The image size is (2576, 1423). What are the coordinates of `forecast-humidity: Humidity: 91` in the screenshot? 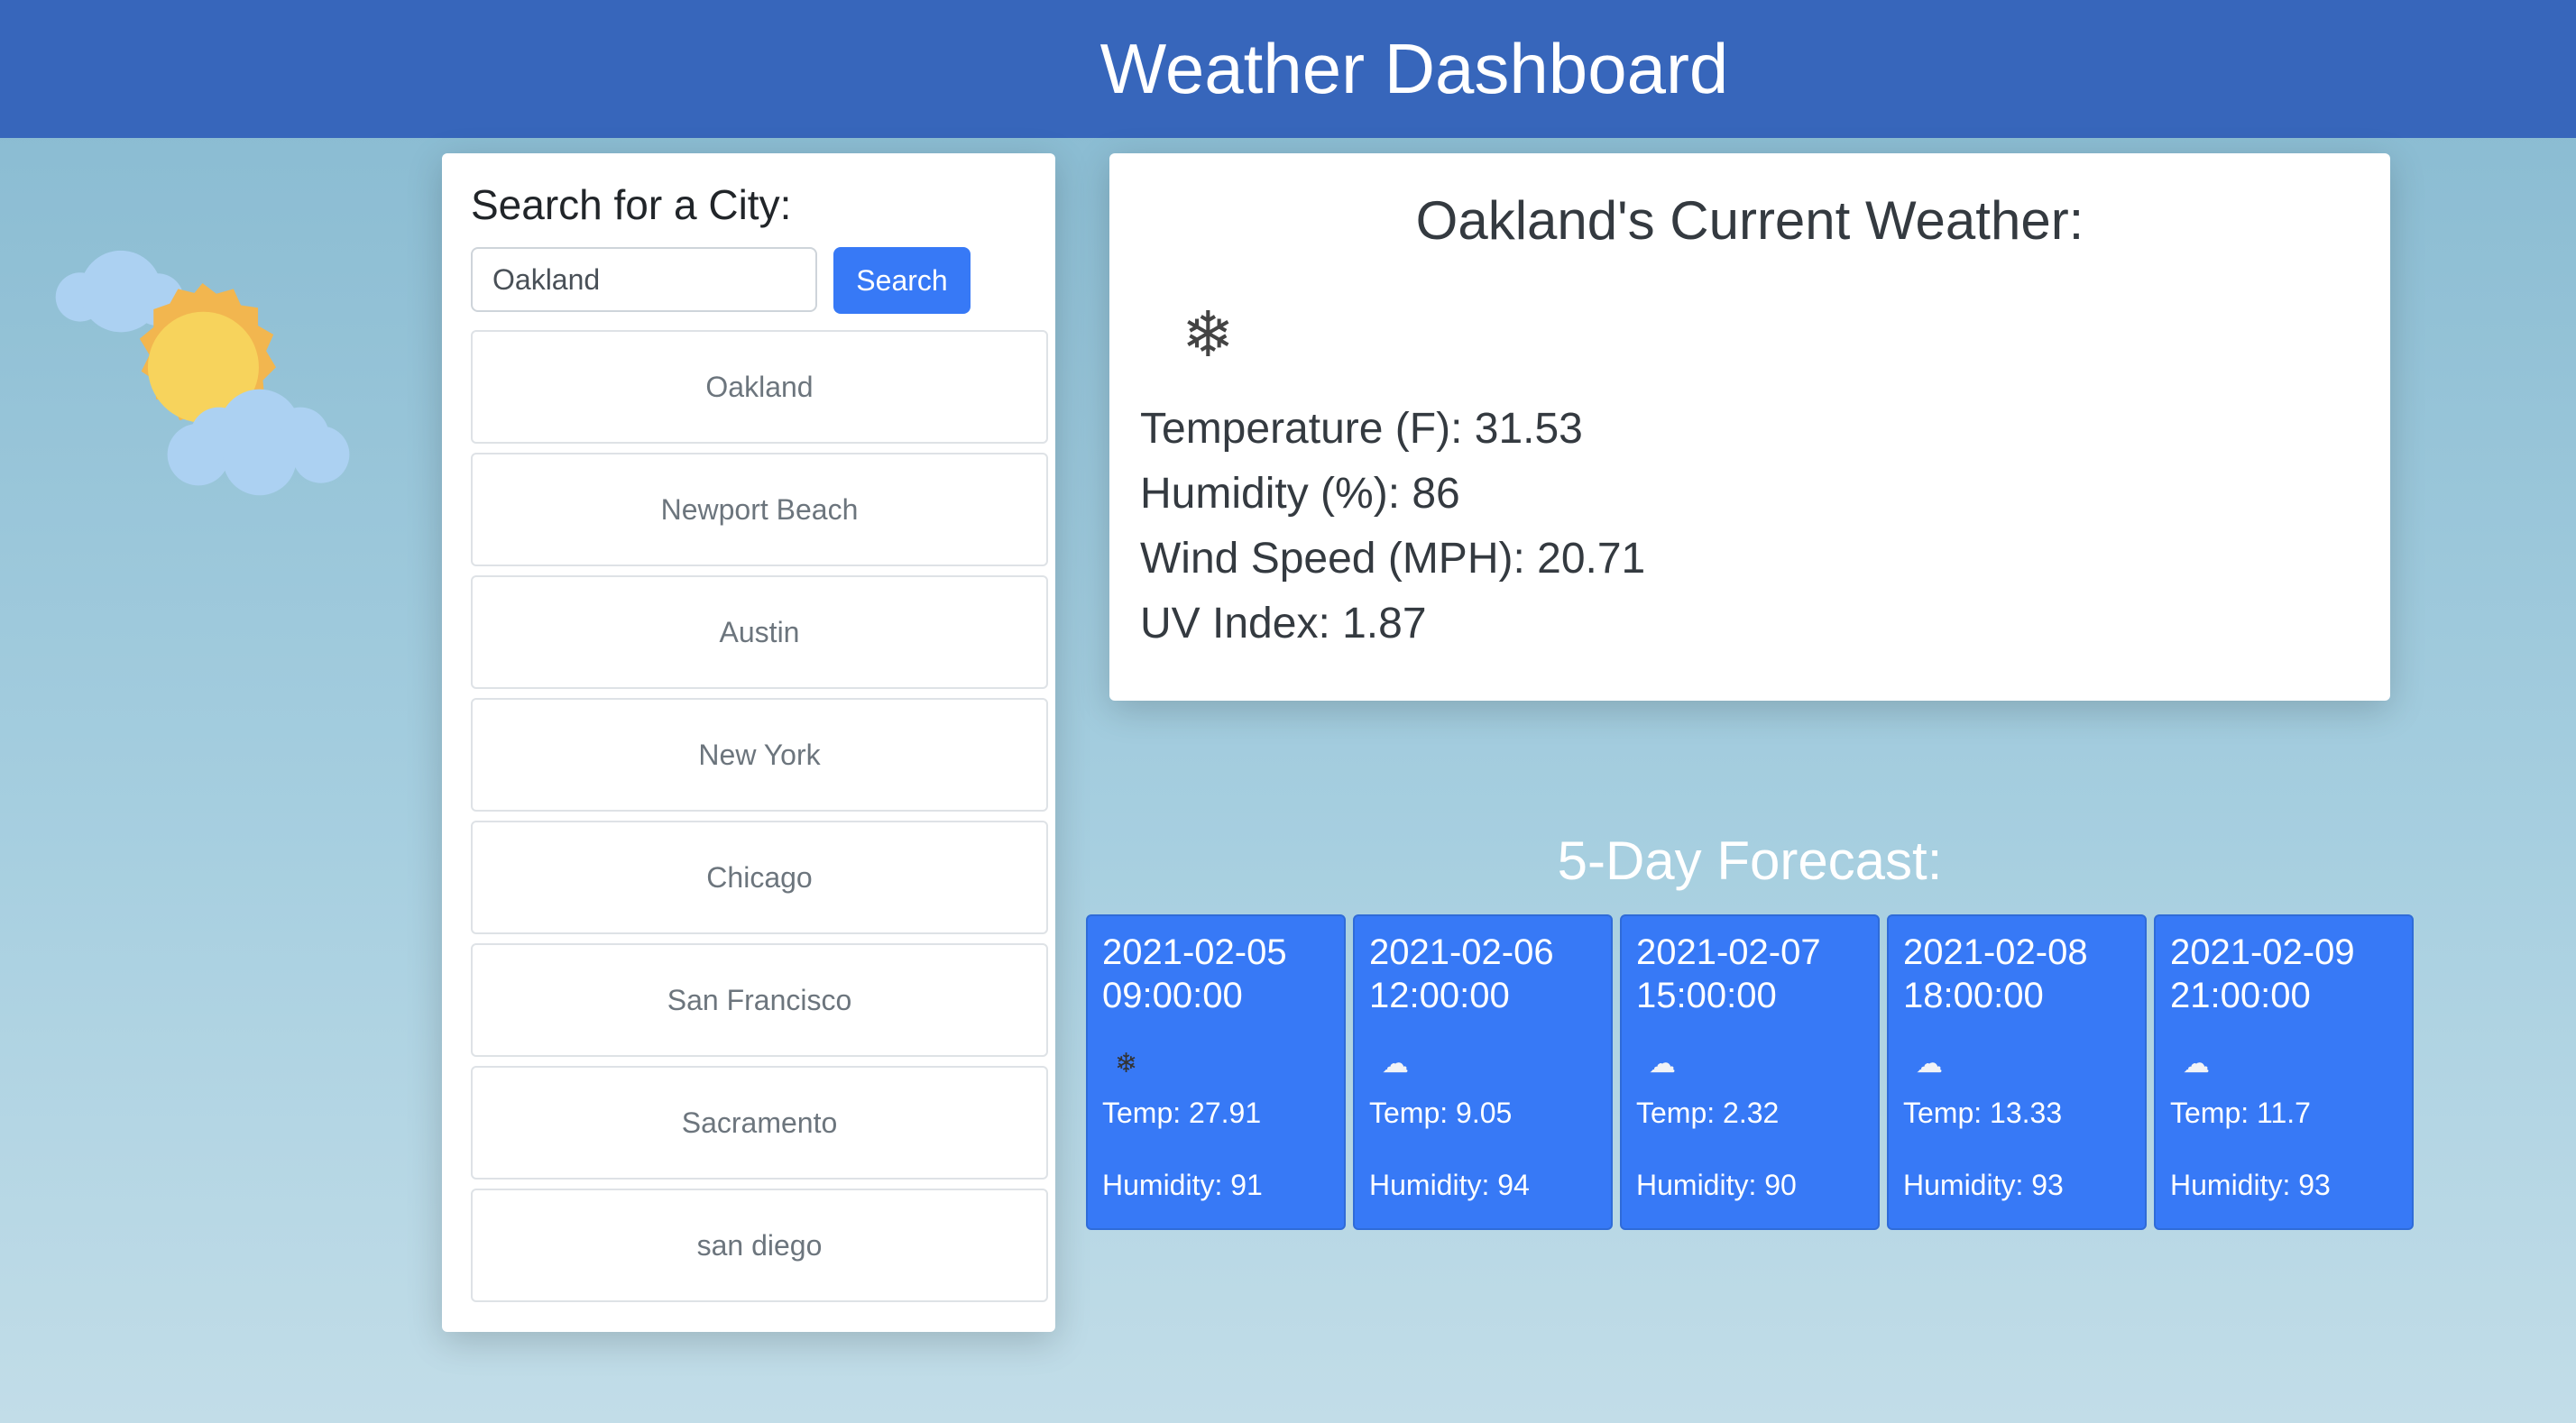 It's located at (1182, 1185).